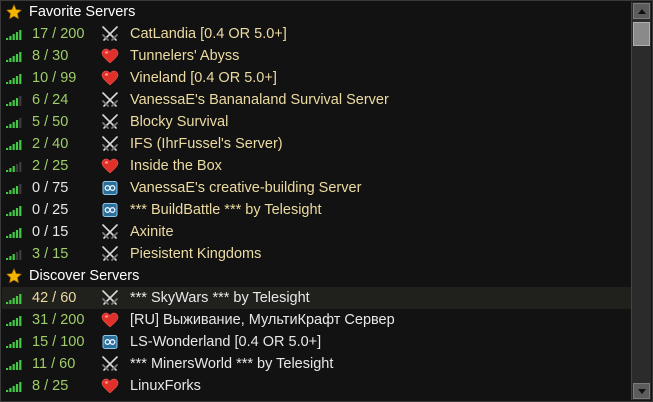 The image size is (653, 402). What do you see at coordinates (316, 12) in the screenshot?
I see `section-header: Favorite Servers` at bounding box center [316, 12].